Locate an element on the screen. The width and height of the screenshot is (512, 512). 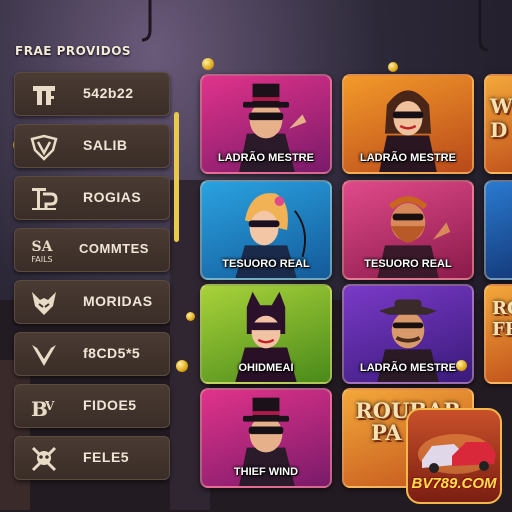
watermark-text: BV789.COM is located at coordinates (454, 483).